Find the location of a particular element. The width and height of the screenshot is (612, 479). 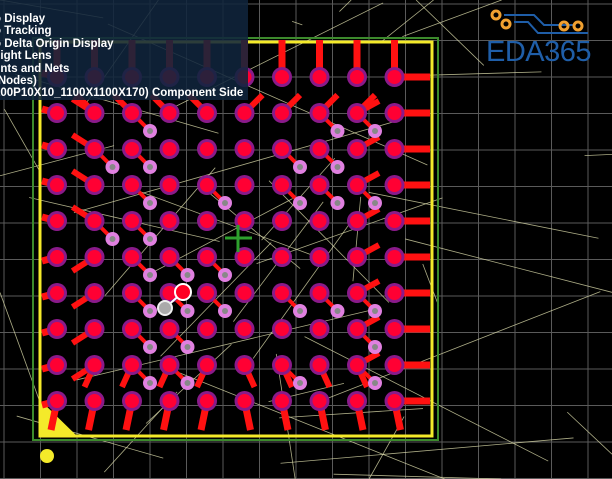

info-line: o Tracking is located at coordinates (26, 31).